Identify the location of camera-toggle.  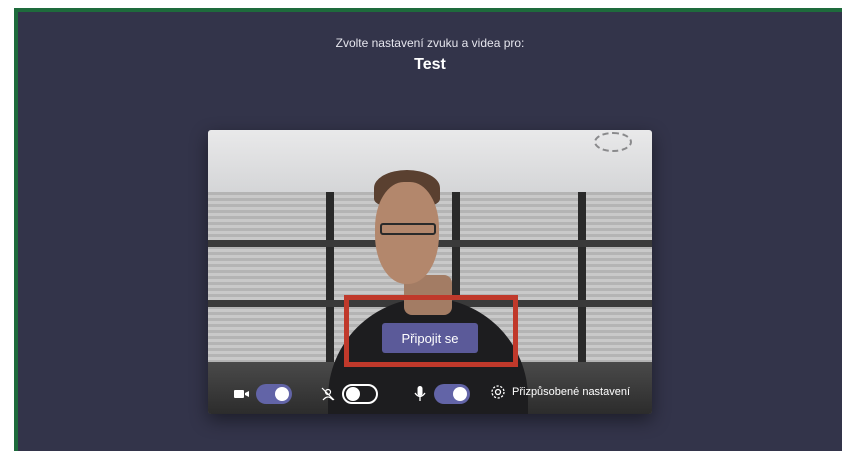
(274, 394).